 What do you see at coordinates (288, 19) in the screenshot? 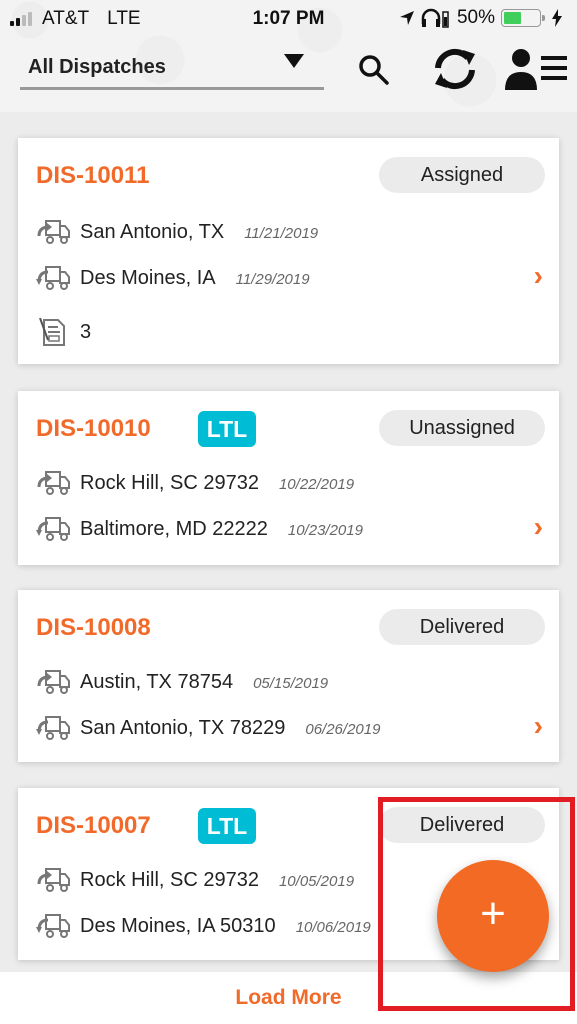
I see `status-bar: AT&T LTE 1:07 PM 50%` at bounding box center [288, 19].